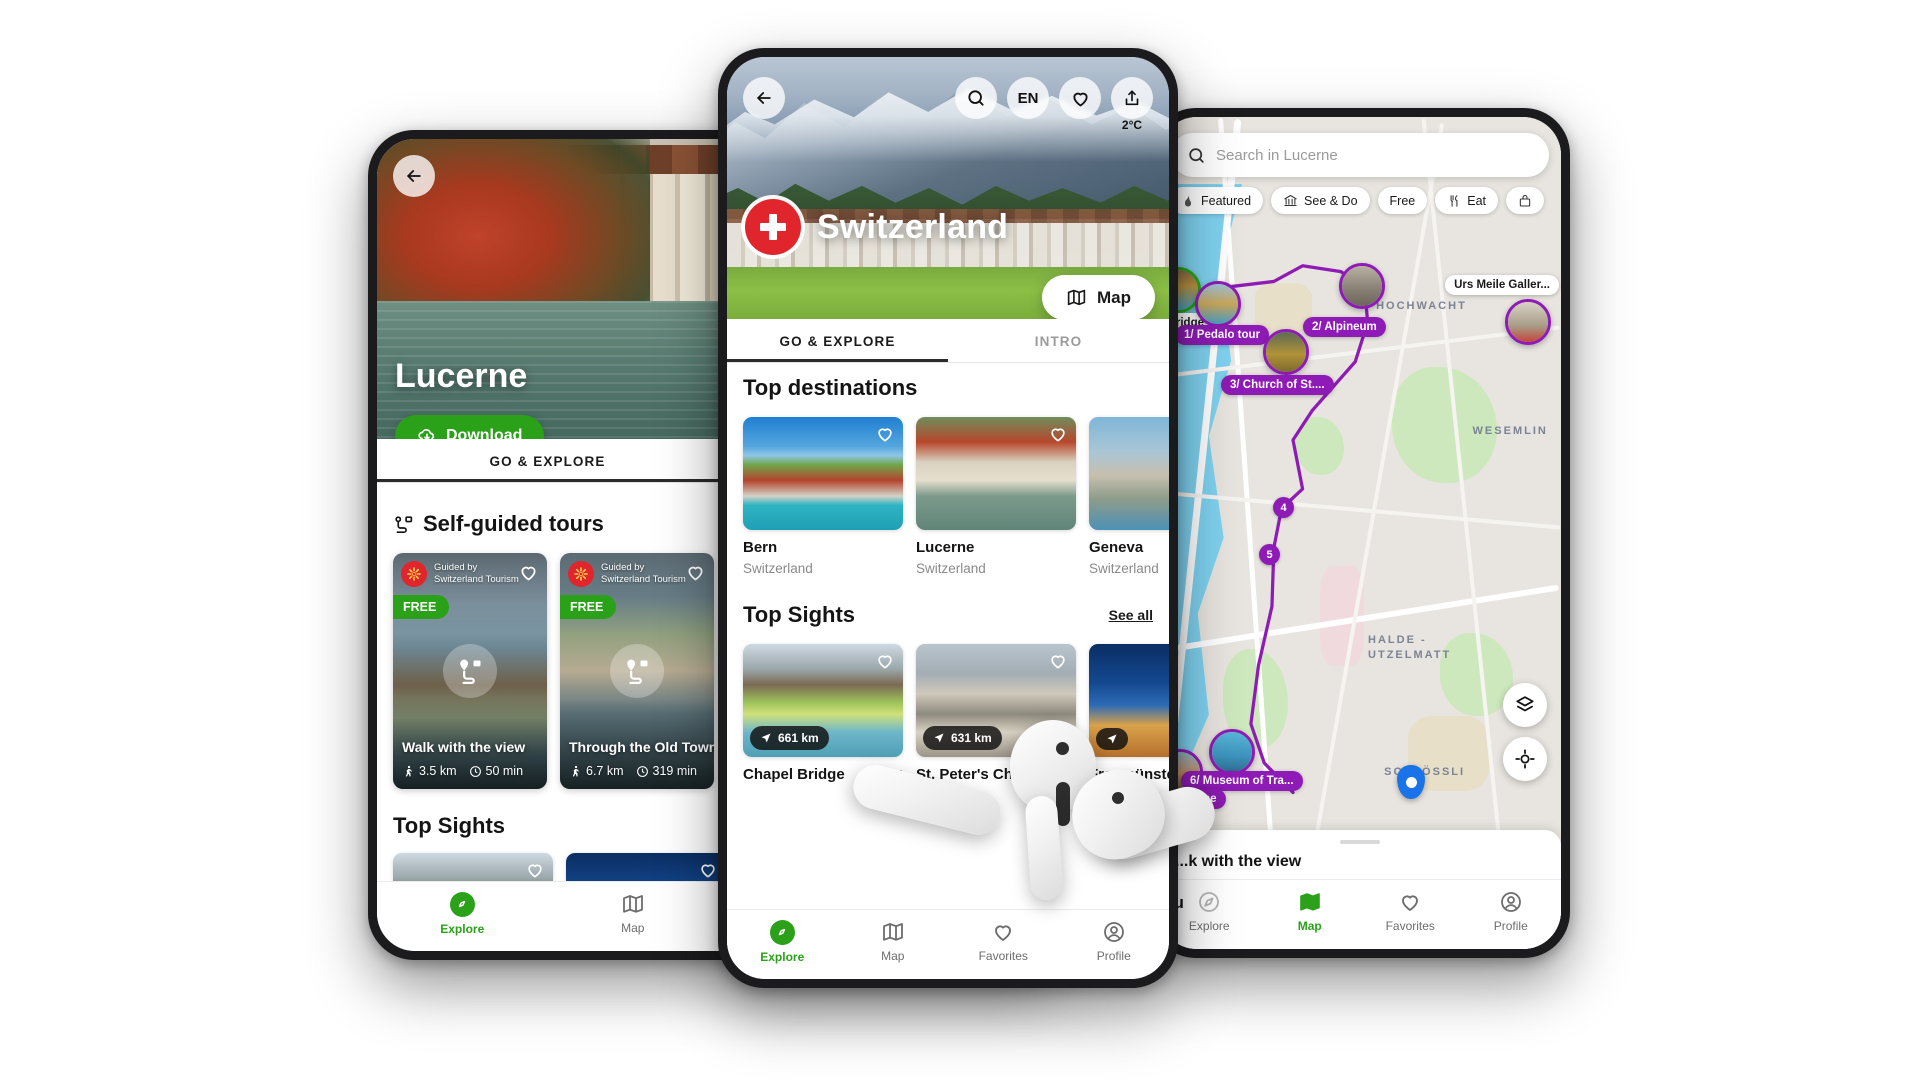  Describe the element at coordinates (605, 771) in the screenshot. I see `tour-distance: 6.7 km` at that location.